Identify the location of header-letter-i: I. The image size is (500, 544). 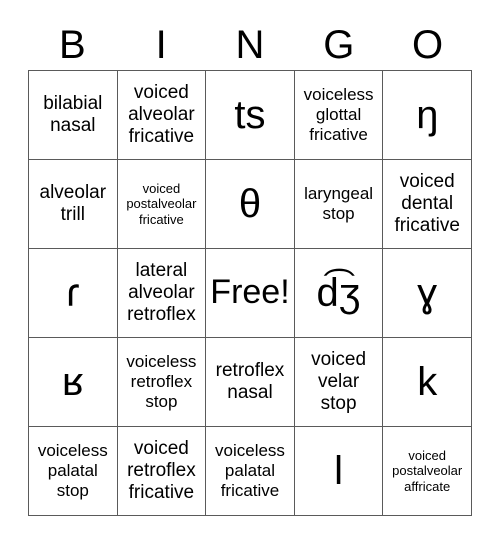
(161, 45).